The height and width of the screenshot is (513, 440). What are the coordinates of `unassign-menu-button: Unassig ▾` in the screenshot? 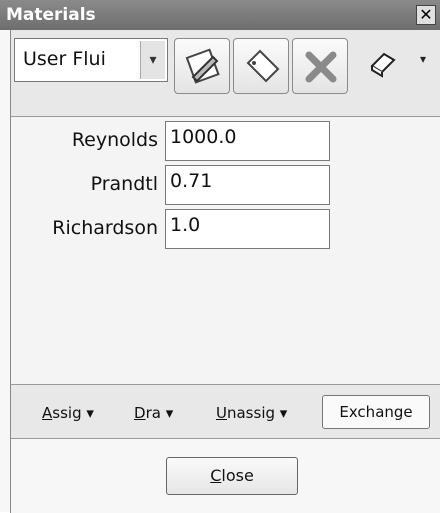 It's located at (251, 413).